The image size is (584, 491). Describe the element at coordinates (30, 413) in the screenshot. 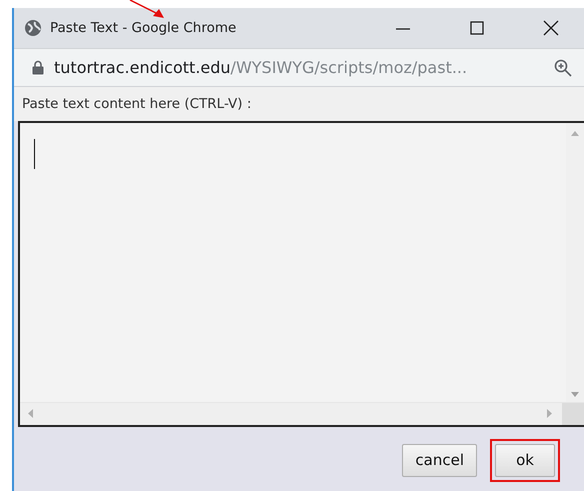

I see `scroll-left-icon` at that location.